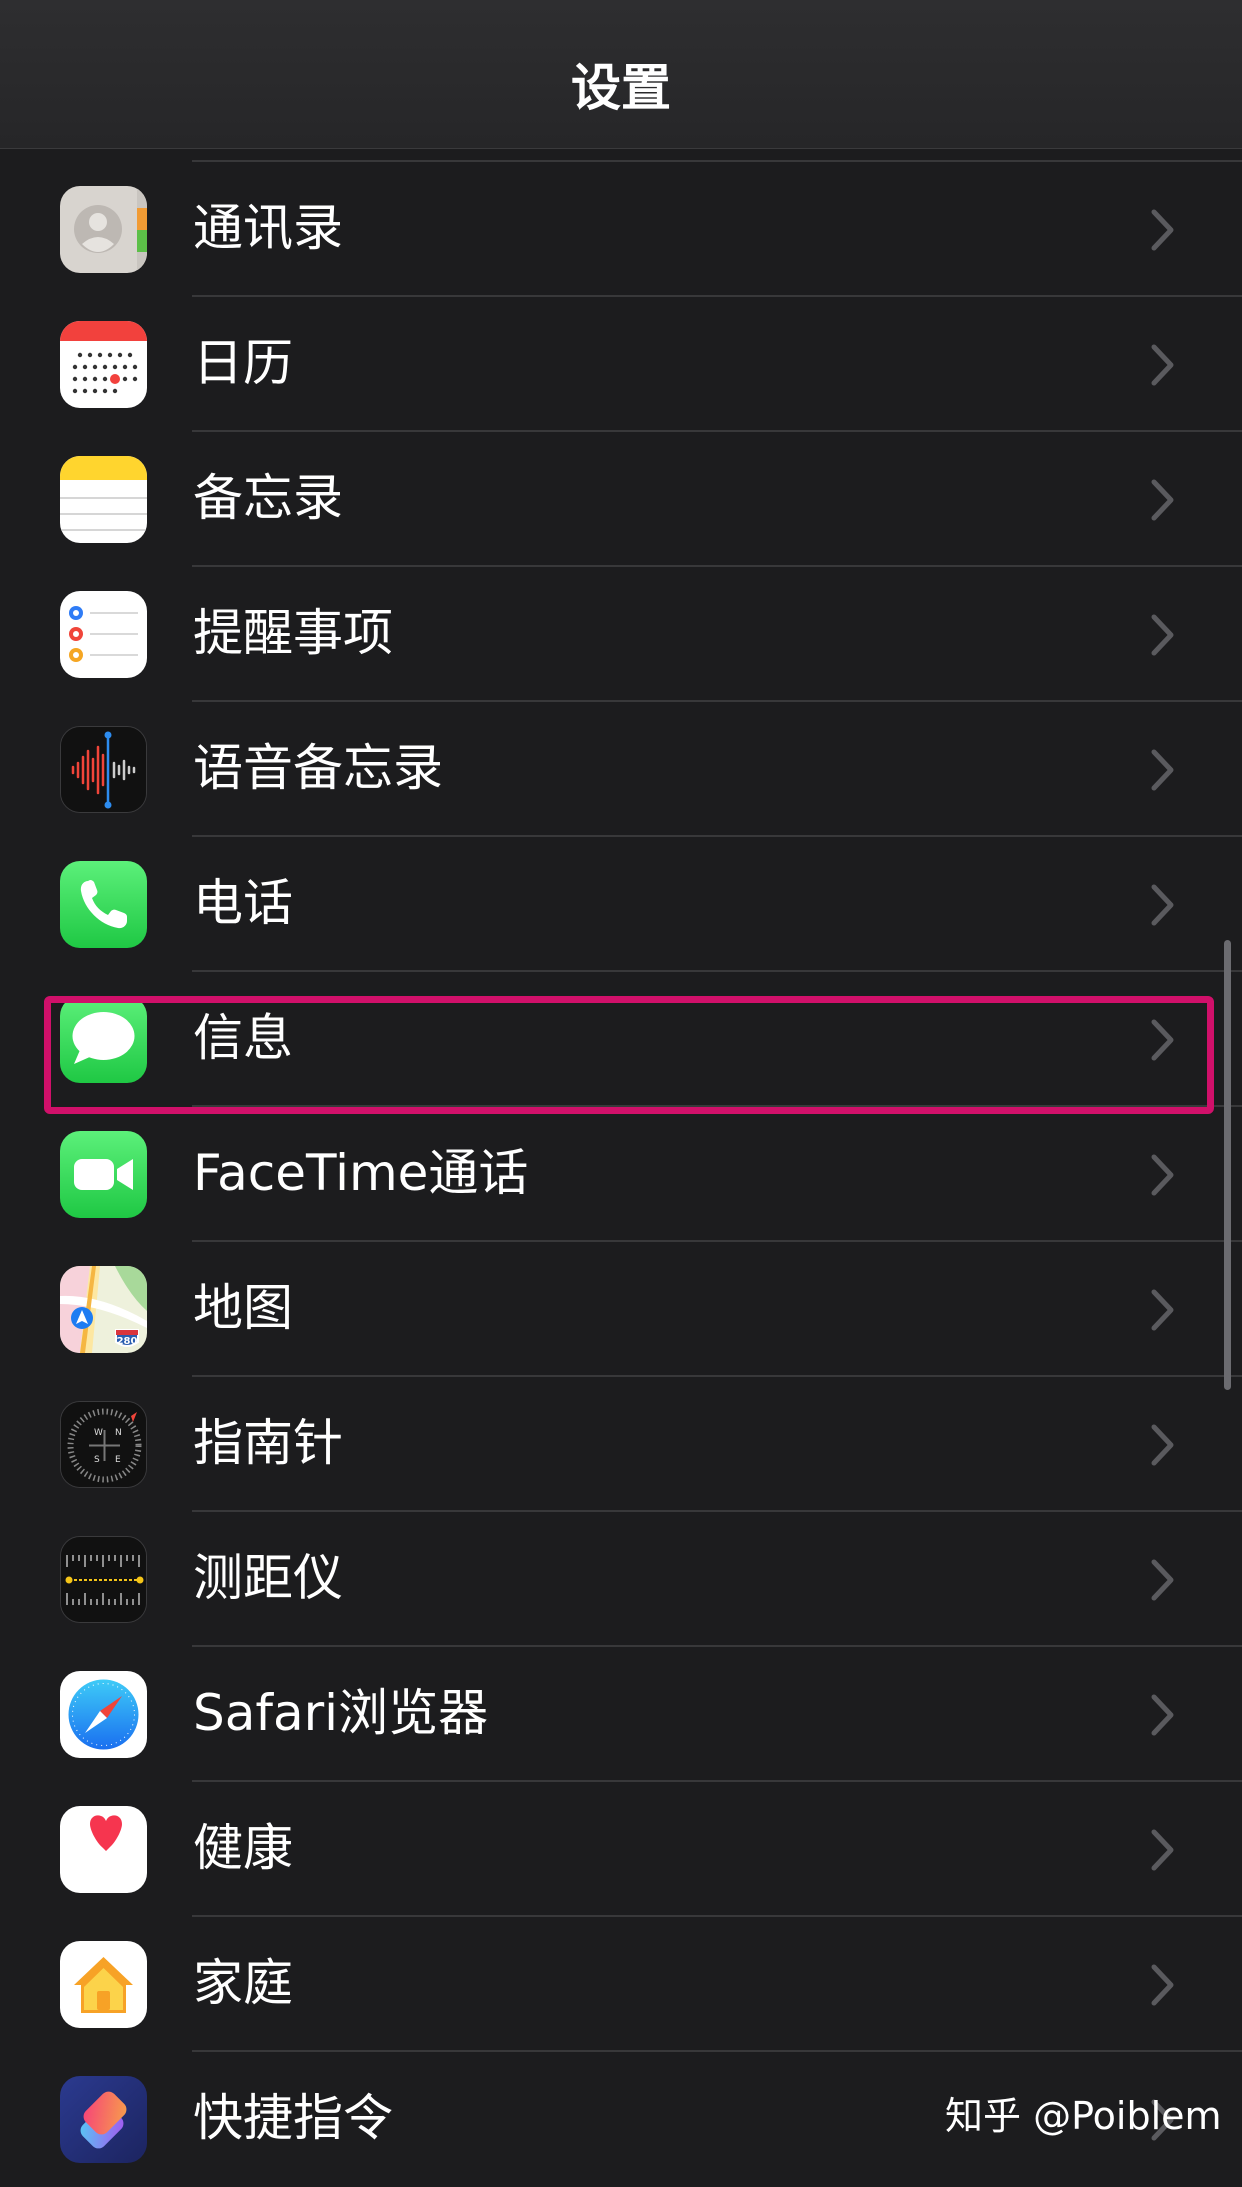 The image size is (1242, 2187). I want to click on compass-e-label: E, so click(118, 1460).